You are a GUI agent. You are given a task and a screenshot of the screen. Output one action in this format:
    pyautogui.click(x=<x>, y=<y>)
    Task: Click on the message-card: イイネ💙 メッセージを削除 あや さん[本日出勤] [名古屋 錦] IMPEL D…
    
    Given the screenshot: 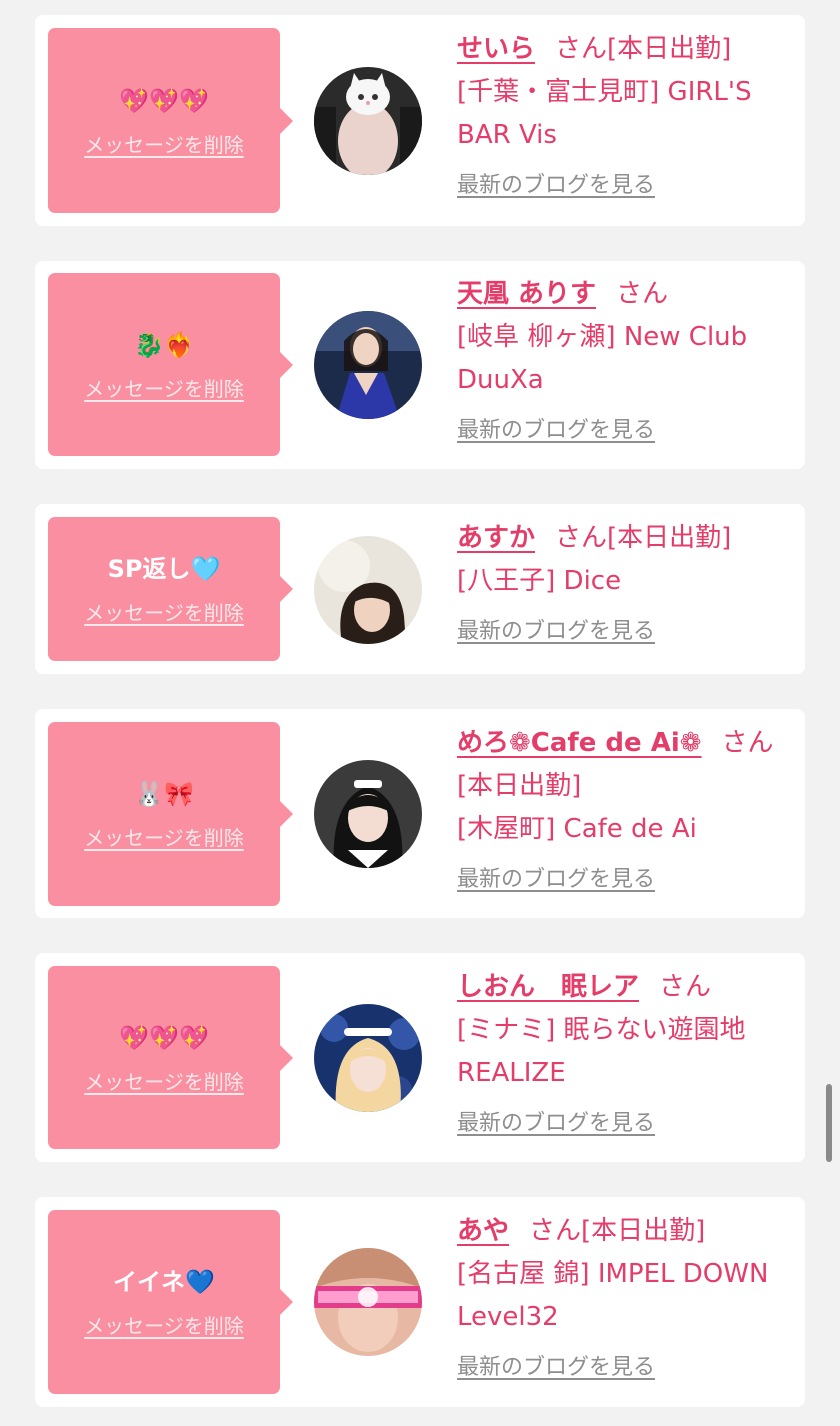 What is the action you would take?
    pyautogui.click(x=420, y=1302)
    